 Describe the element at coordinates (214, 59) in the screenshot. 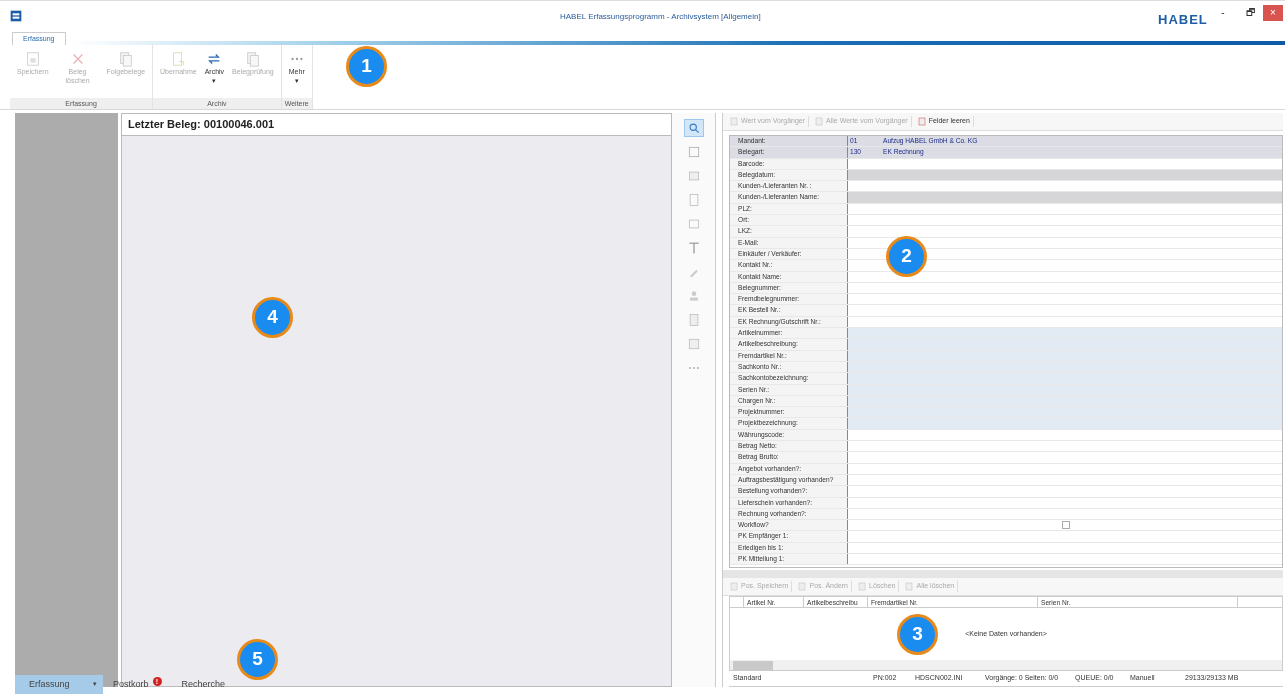

I see `swap-arrows-icon` at that location.